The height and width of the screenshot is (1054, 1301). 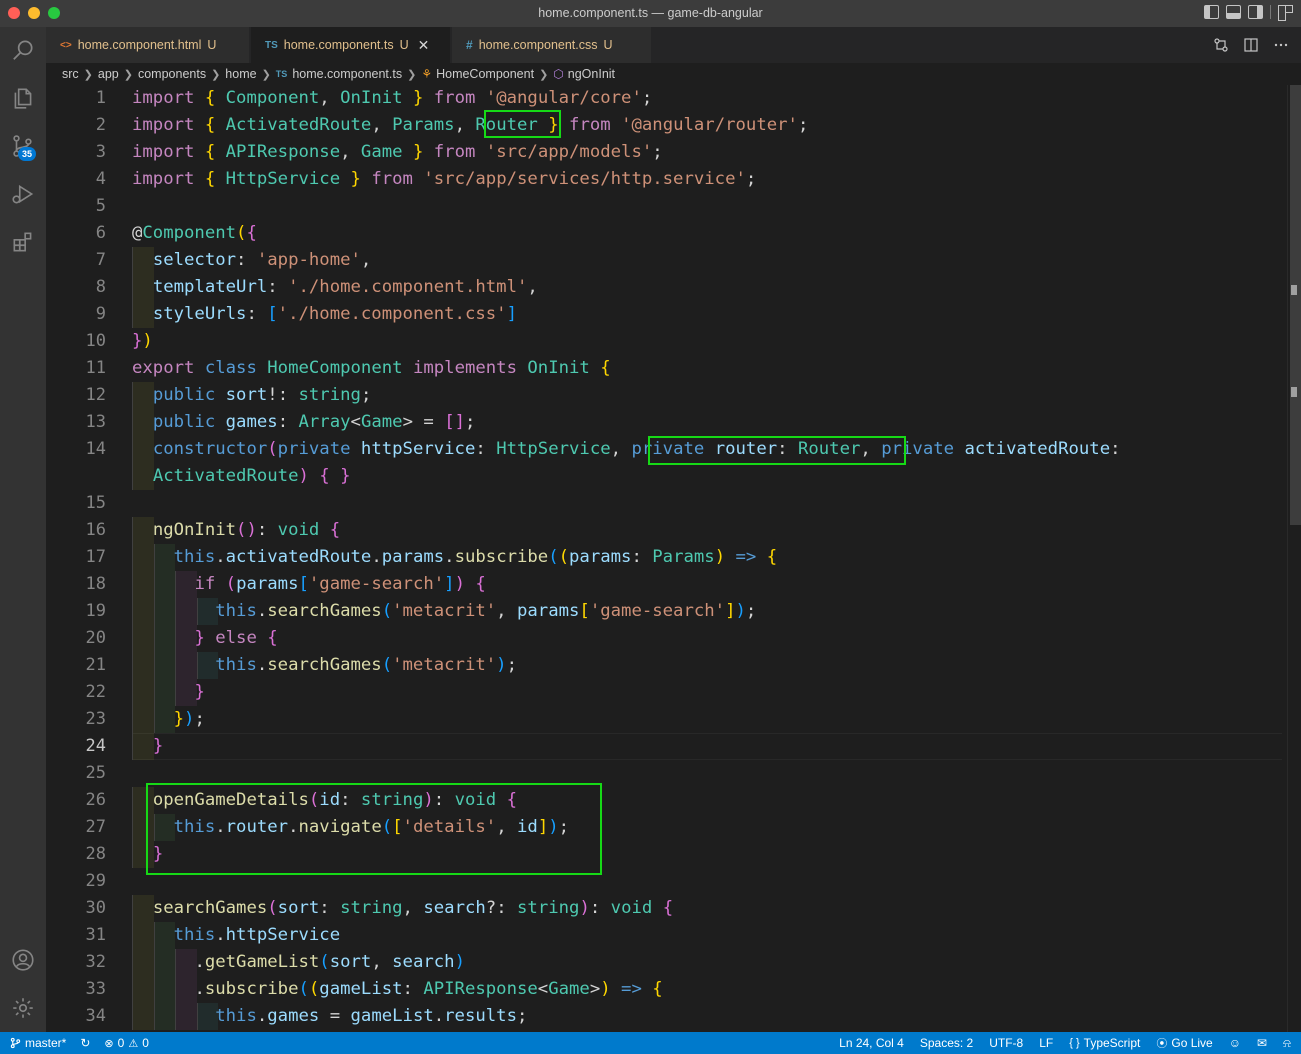 I want to click on branch-status: master*, so click(x=38, y=1043).